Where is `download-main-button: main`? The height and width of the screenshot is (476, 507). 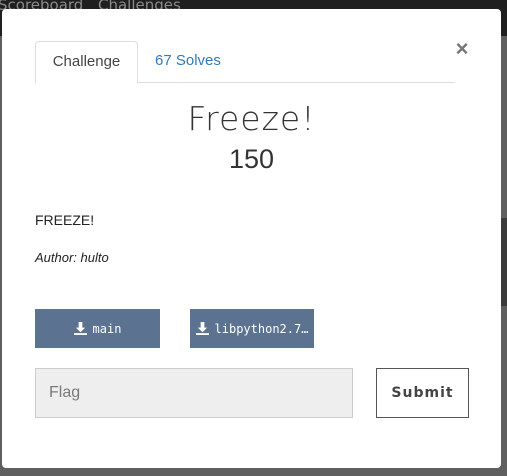
download-main-button: main is located at coordinates (97, 328).